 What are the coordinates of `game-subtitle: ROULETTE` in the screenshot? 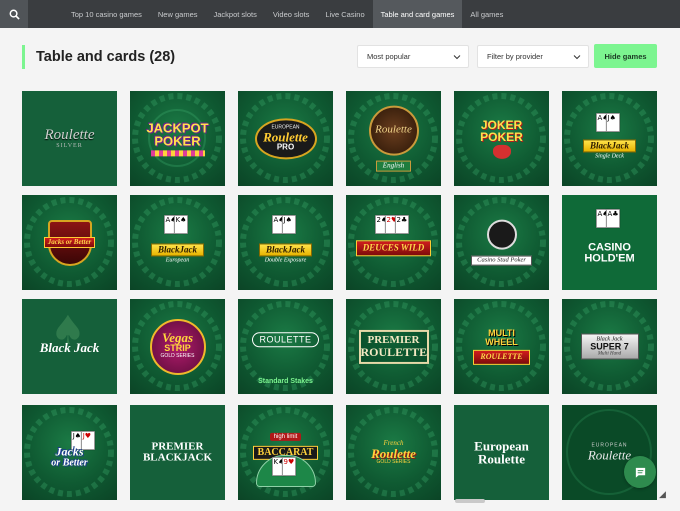 It's located at (394, 351).